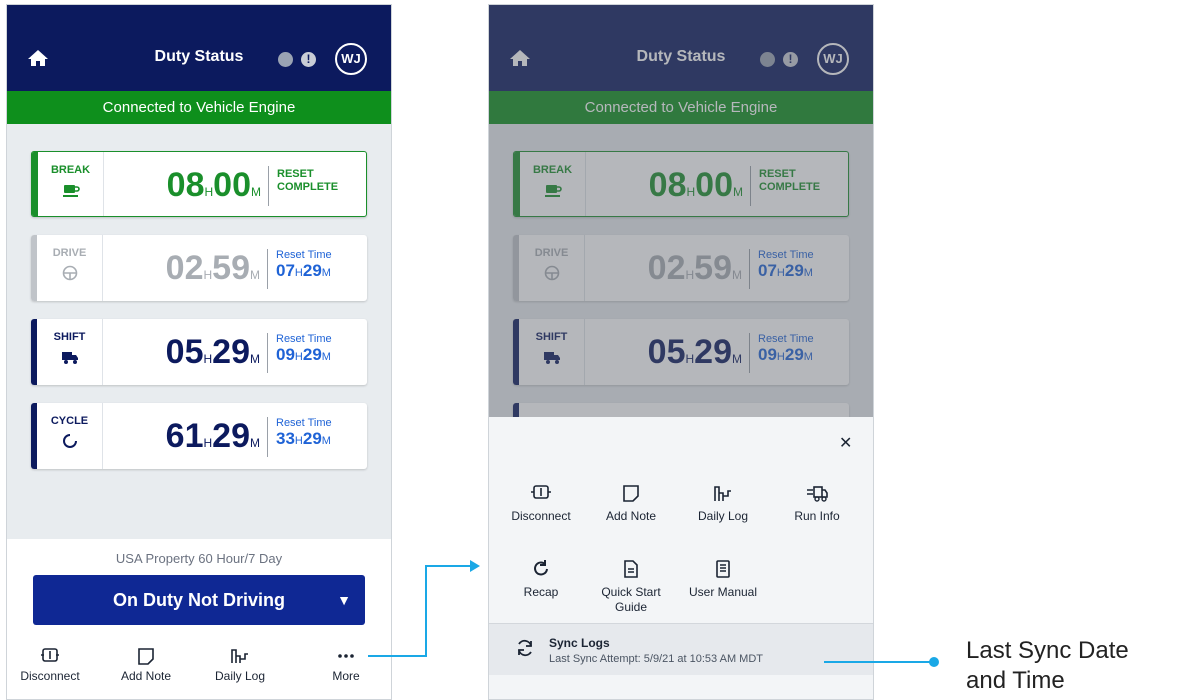  What do you see at coordinates (723, 569) in the screenshot?
I see `manual-icon` at bounding box center [723, 569].